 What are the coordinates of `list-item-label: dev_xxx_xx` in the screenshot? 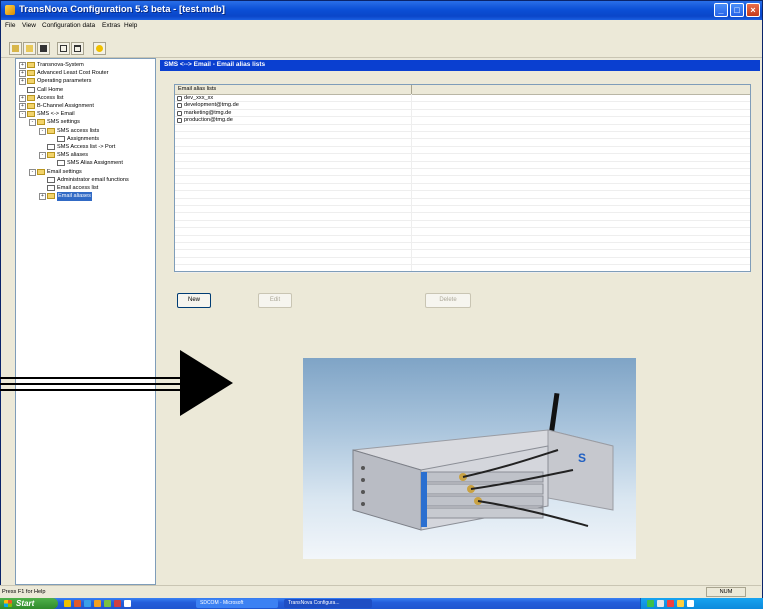 It's located at (199, 98).